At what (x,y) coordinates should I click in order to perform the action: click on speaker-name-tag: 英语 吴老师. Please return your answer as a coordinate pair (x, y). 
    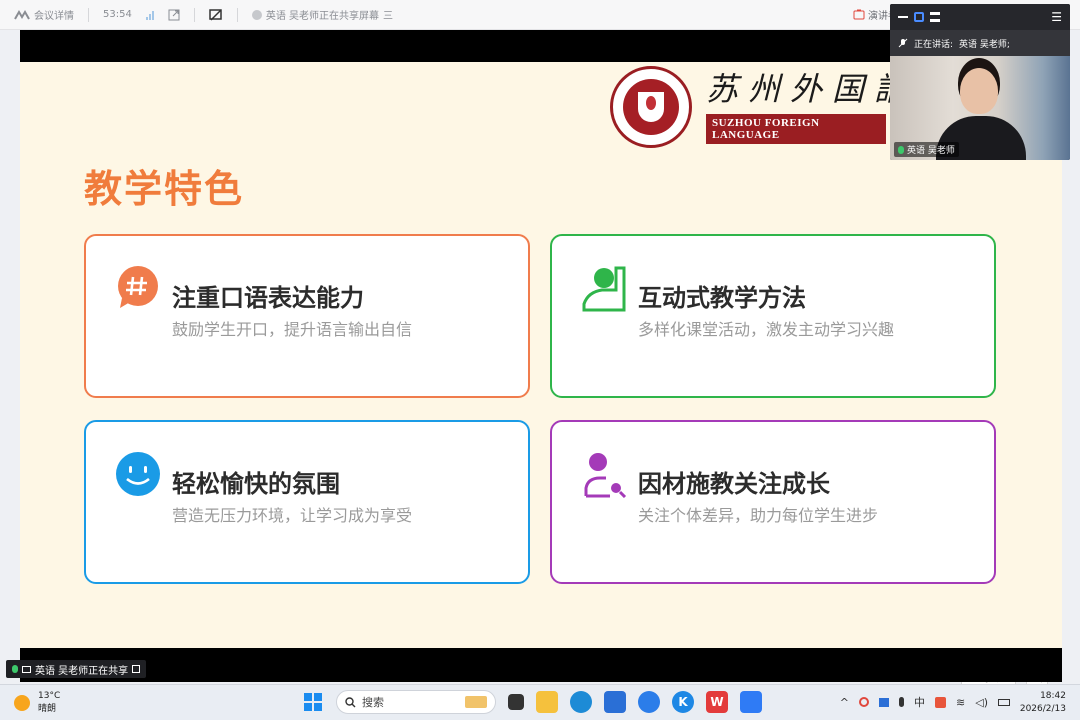
    Looking at the image, I should click on (926, 149).